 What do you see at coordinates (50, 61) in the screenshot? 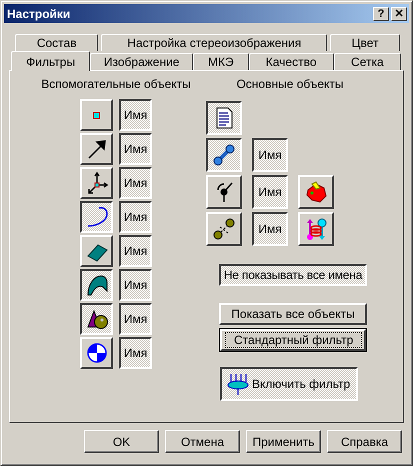
I see `tab: Фильтры` at bounding box center [50, 61].